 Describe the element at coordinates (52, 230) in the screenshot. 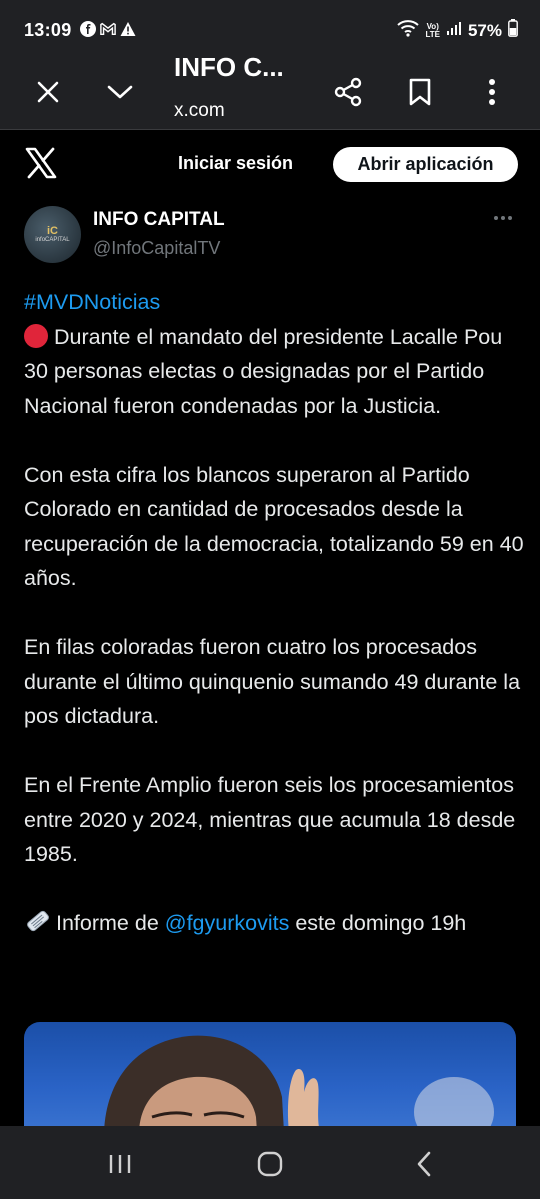

I see `avatar-initials: iC` at that location.